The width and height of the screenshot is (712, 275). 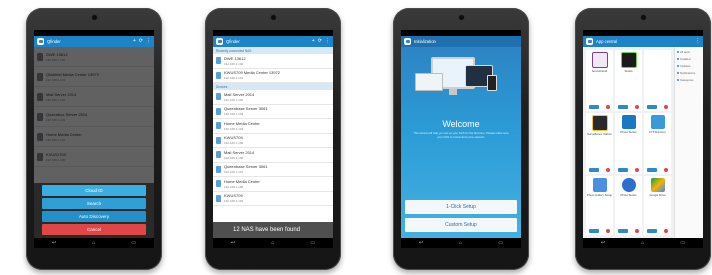 What do you see at coordinates (94, 216) in the screenshot?
I see `auto-discovery-button: Auto Discovery` at bounding box center [94, 216].